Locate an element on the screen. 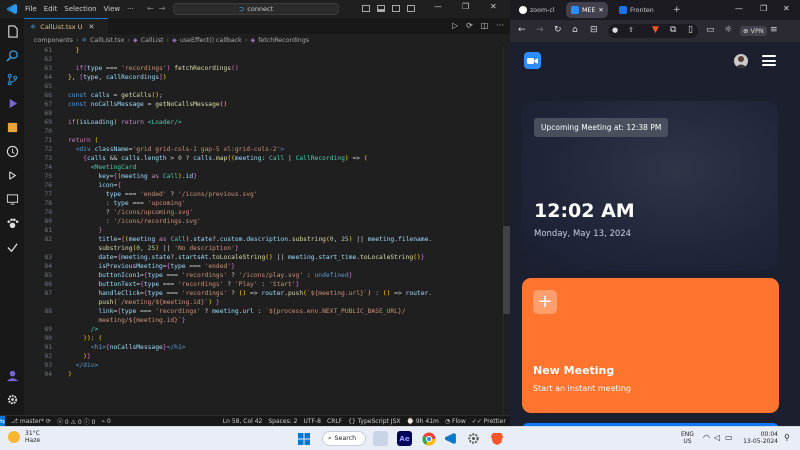 This screenshot has height=450, width=800. temperature: 31°C is located at coordinates (32, 433).